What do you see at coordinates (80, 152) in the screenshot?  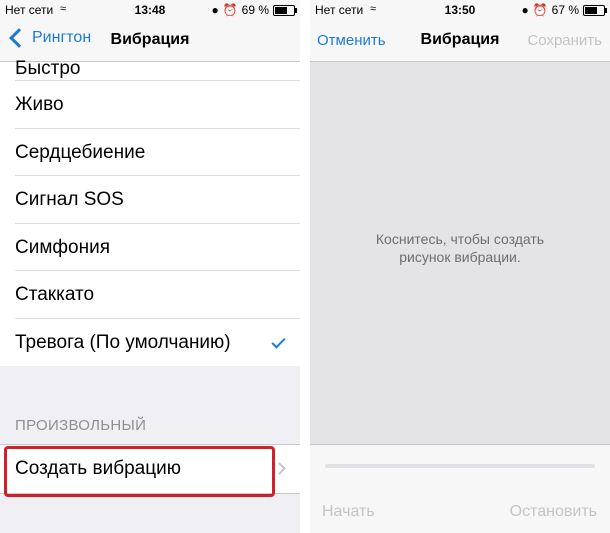 I see `list-item-label: Сердцебиение` at bounding box center [80, 152].